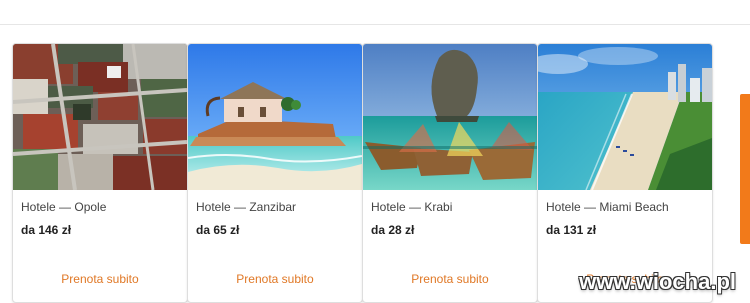 The height and width of the screenshot is (303, 750). Describe the element at coordinates (571, 230) in the screenshot. I see `card-price: da 131 zł` at that location.